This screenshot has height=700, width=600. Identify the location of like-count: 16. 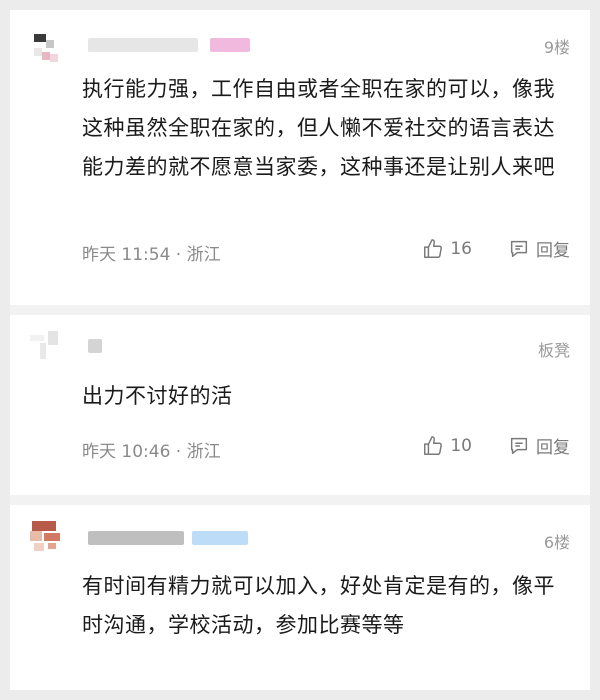
(461, 248).